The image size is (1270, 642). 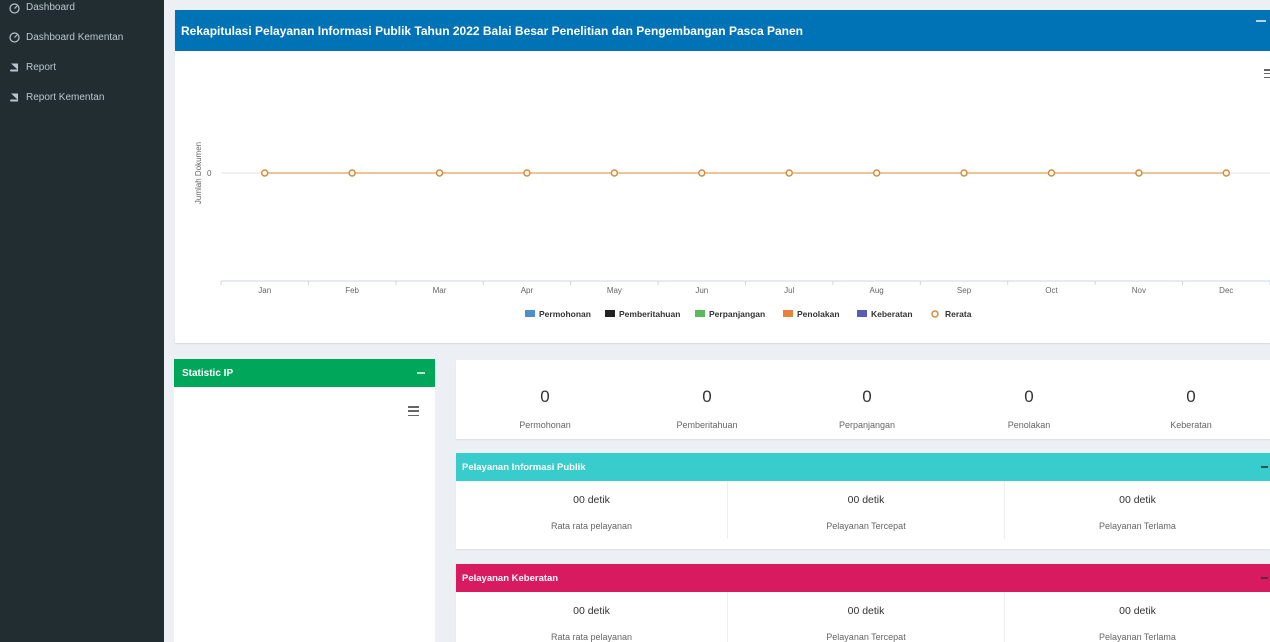 What do you see at coordinates (1029, 425) in the screenshot?
I see `count-label: Penolakan` at bounding box center [1029, 425].